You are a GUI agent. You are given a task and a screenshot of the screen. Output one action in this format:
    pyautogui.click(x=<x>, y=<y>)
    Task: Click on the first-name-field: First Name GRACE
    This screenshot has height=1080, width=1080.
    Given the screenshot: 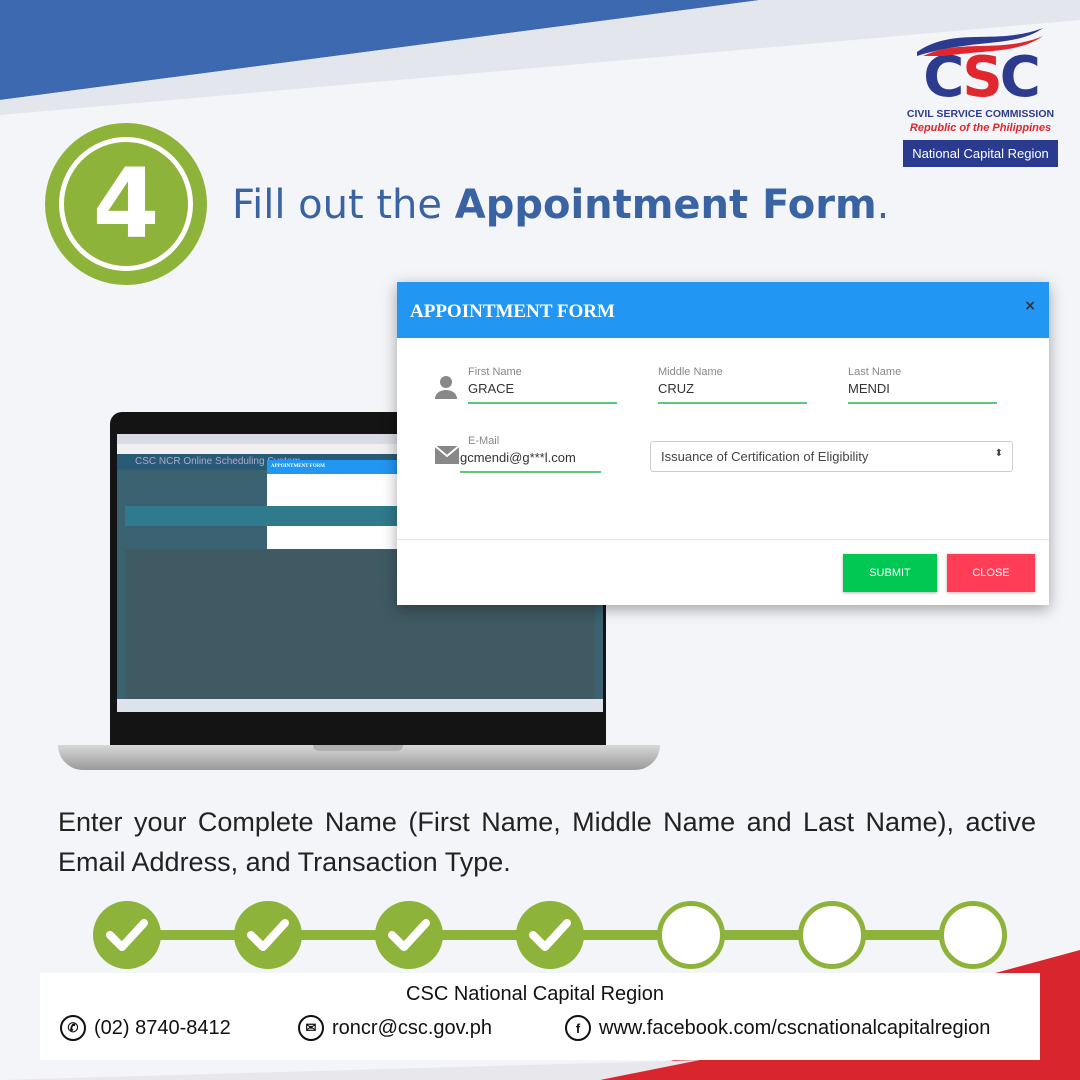 What is the action you would take?
    pyautogui.click(x=542, y=385)
    